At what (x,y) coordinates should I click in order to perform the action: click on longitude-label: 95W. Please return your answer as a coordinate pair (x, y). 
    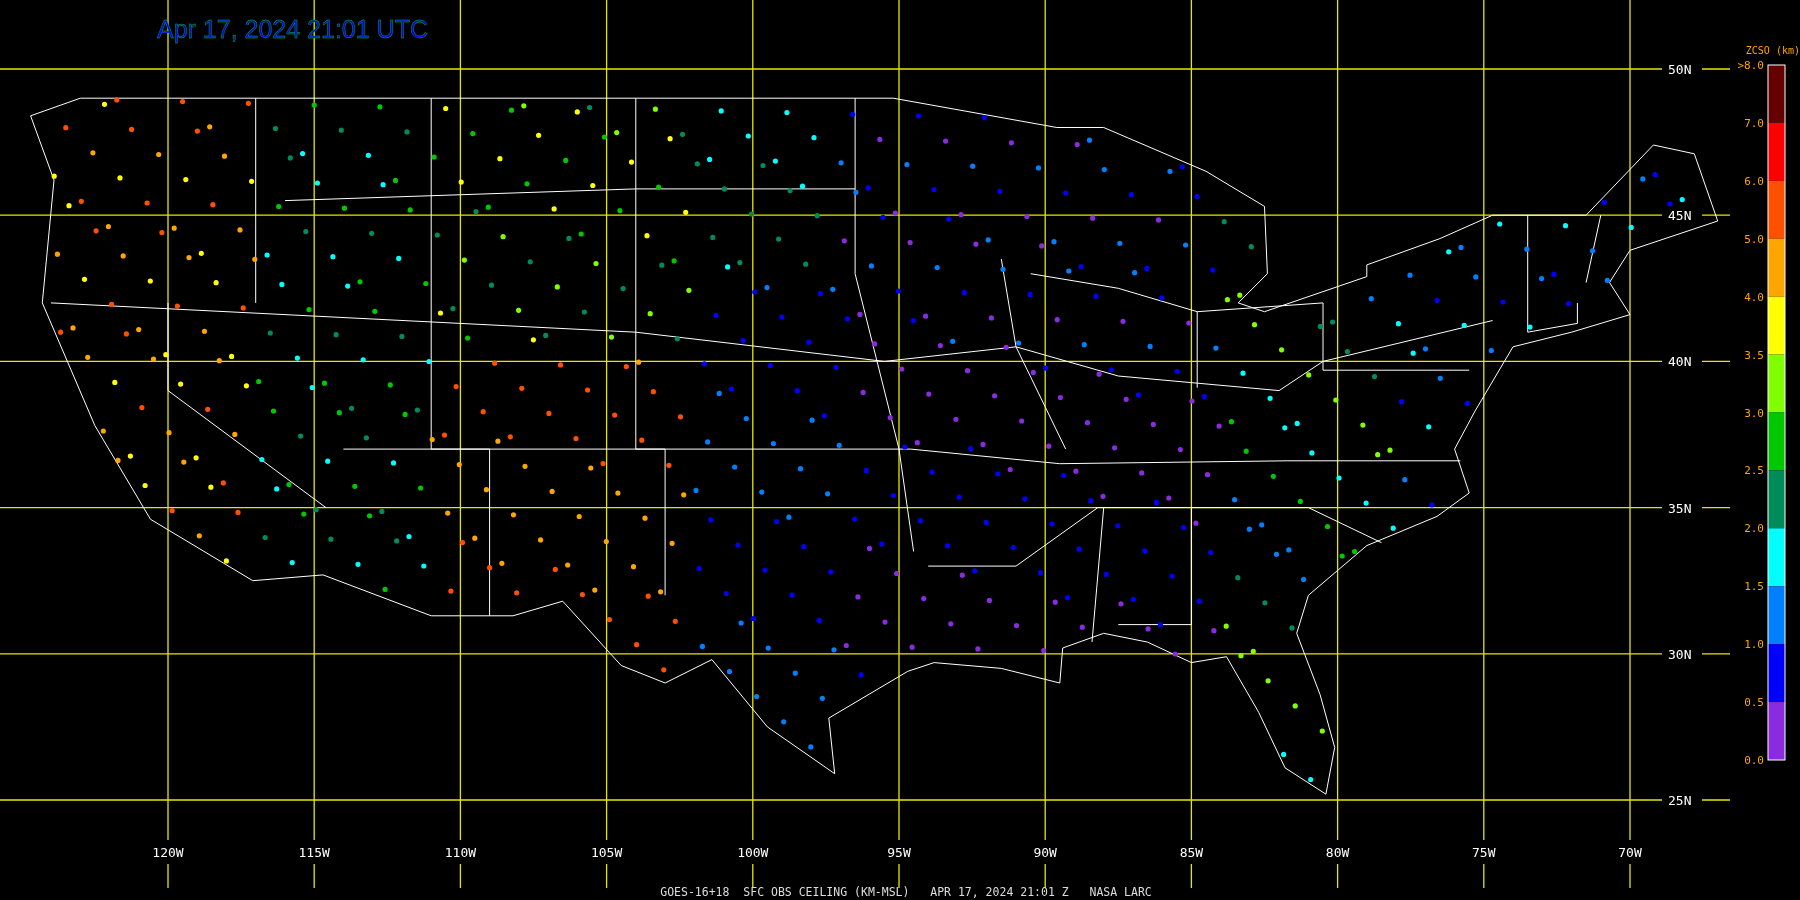
    Looking at the image, I should click on (899, 852).